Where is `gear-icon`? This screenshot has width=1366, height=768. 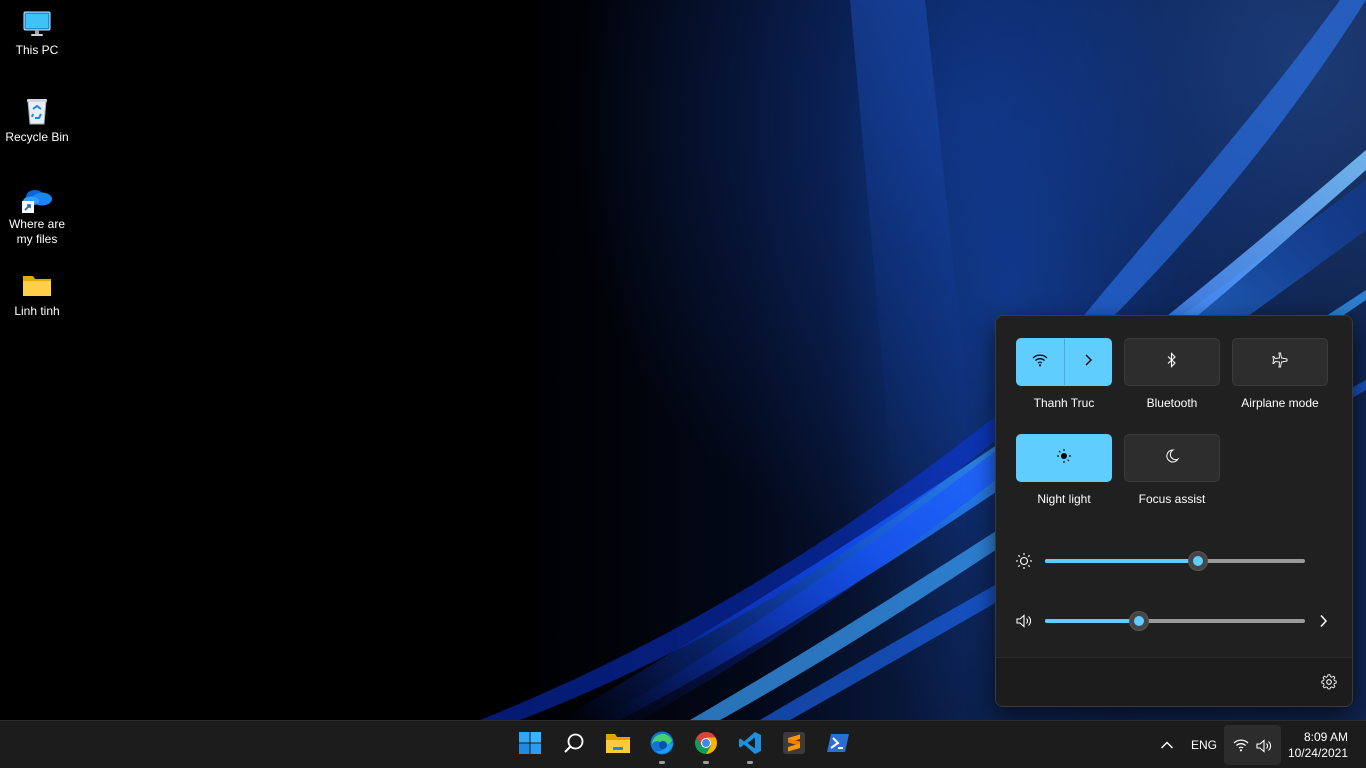
gear-icon is located at coordinates (1329, 684).